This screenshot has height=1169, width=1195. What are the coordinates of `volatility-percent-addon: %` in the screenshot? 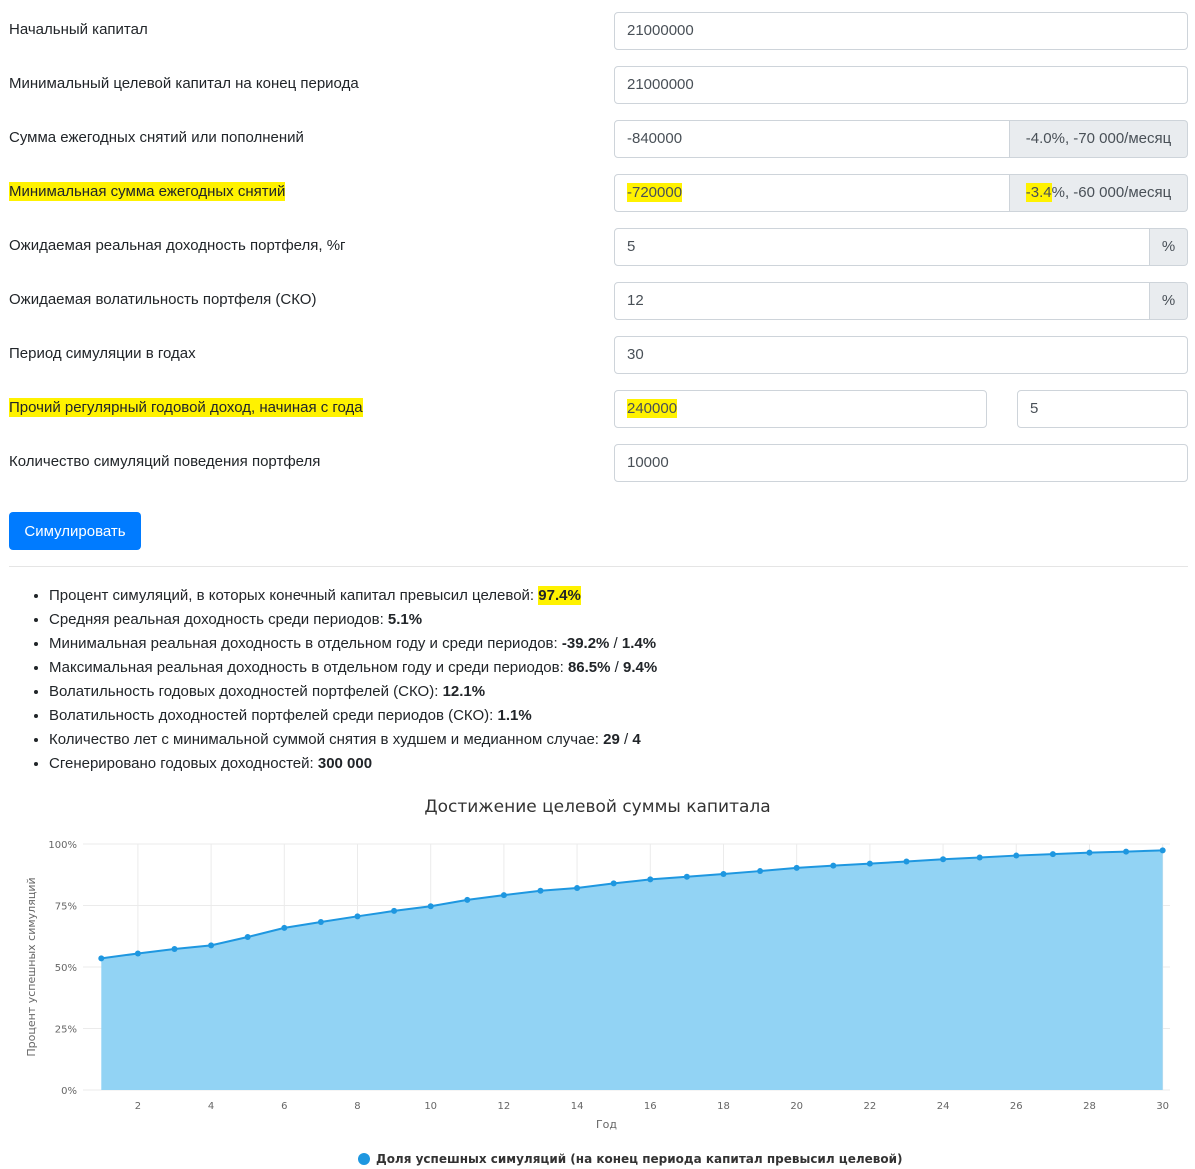 It's located at (1169, 301).